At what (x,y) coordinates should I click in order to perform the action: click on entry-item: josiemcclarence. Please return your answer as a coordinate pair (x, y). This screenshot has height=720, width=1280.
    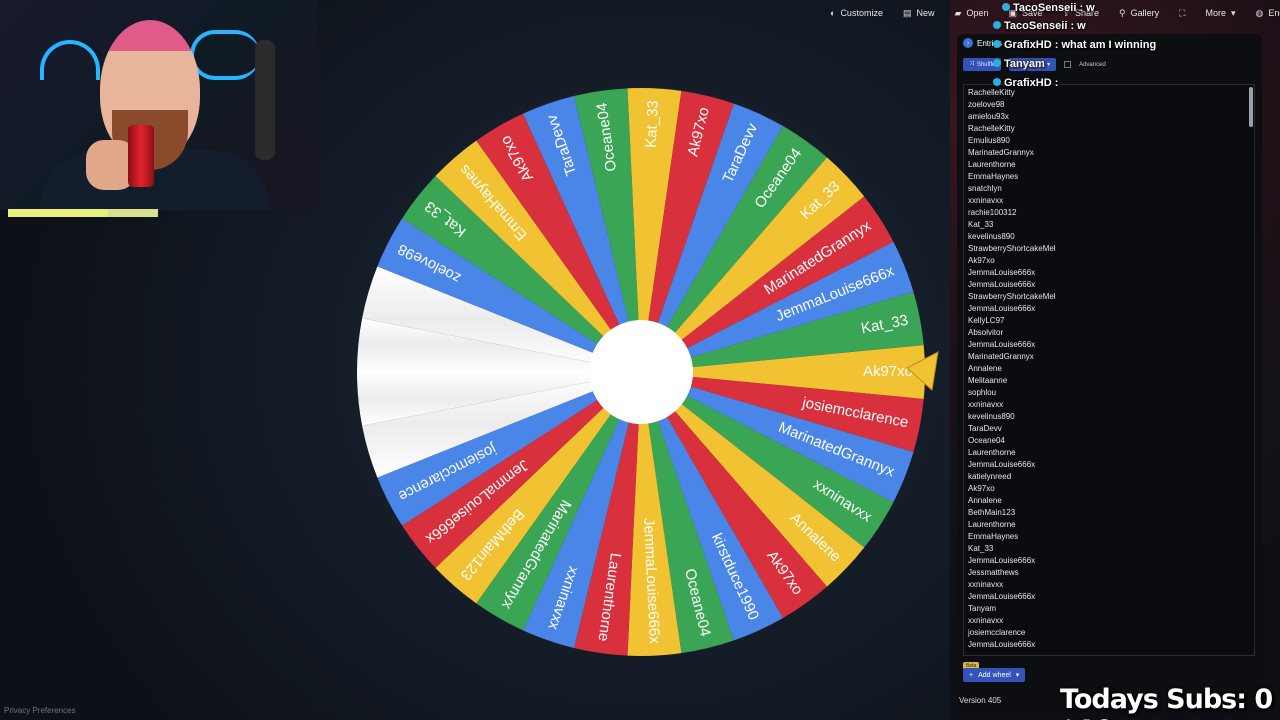
    Looking at the image, I should click on (997, 632).